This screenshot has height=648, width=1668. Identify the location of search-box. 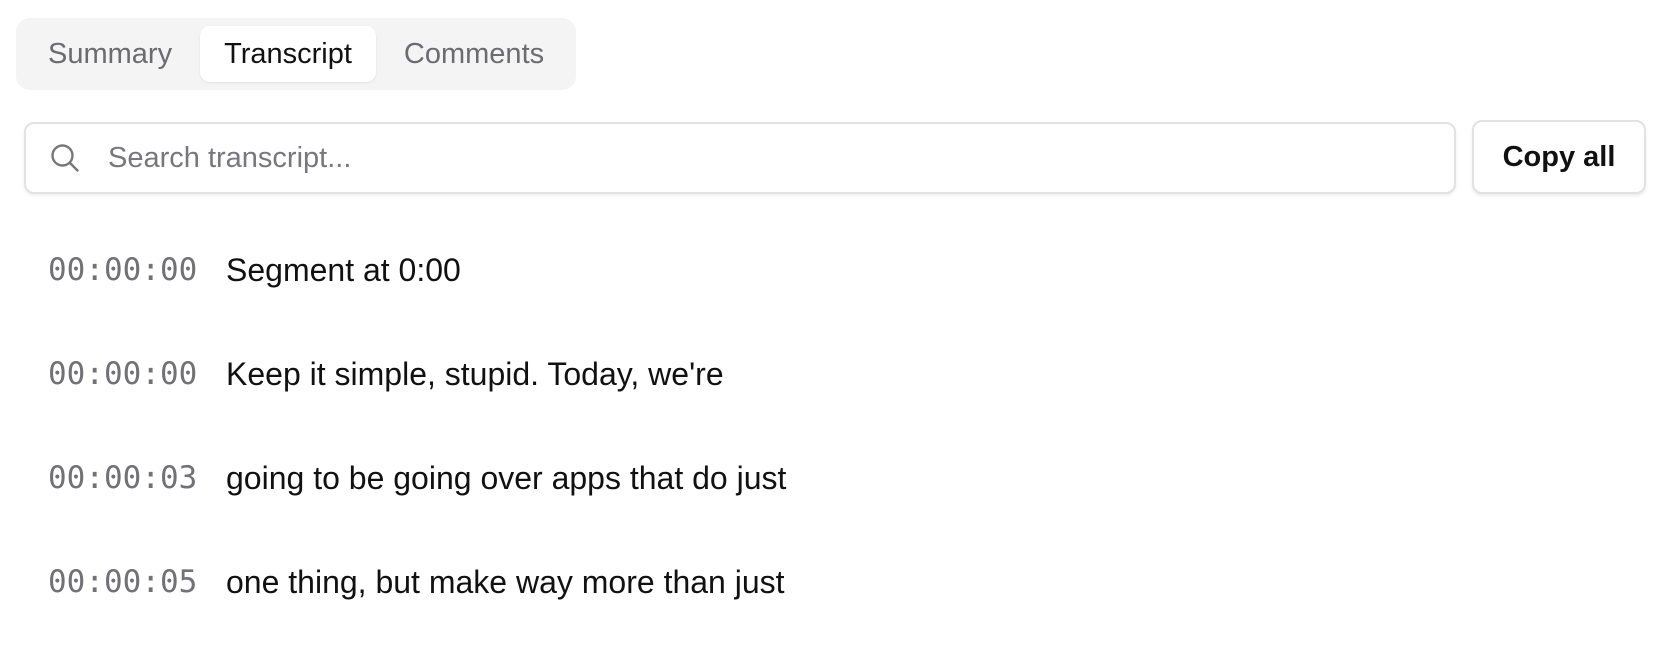
(740, 158).